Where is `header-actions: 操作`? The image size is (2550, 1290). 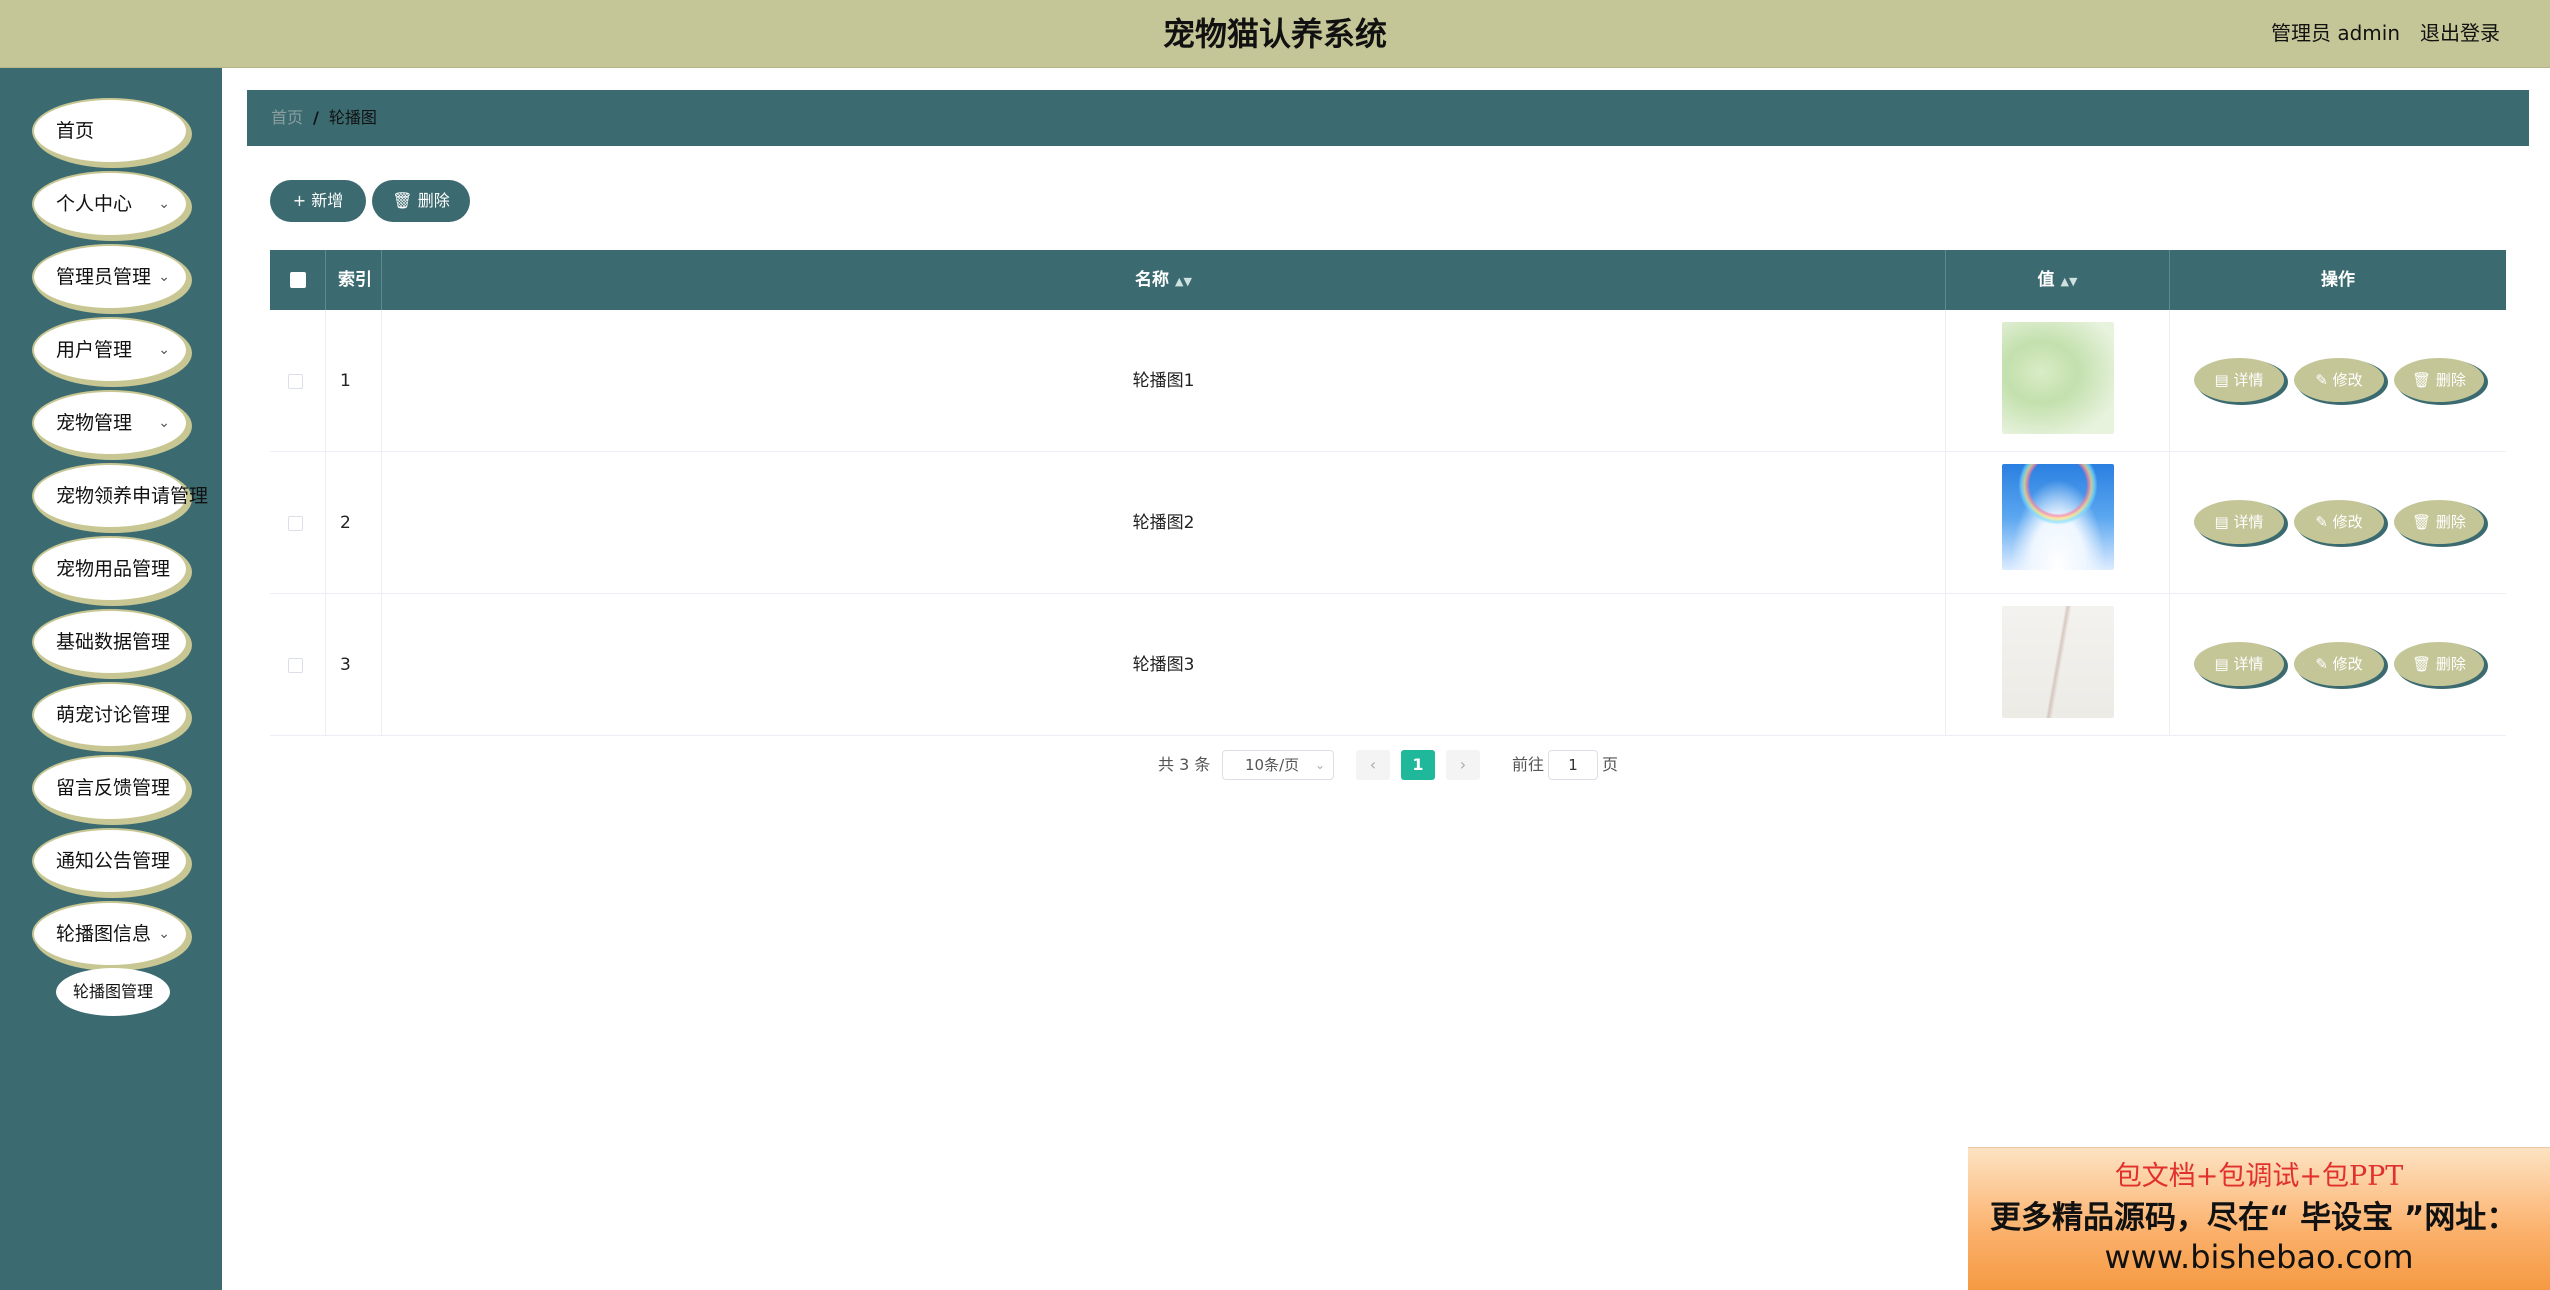
header-actions: 操作 is located at coordinates (2338, 280).